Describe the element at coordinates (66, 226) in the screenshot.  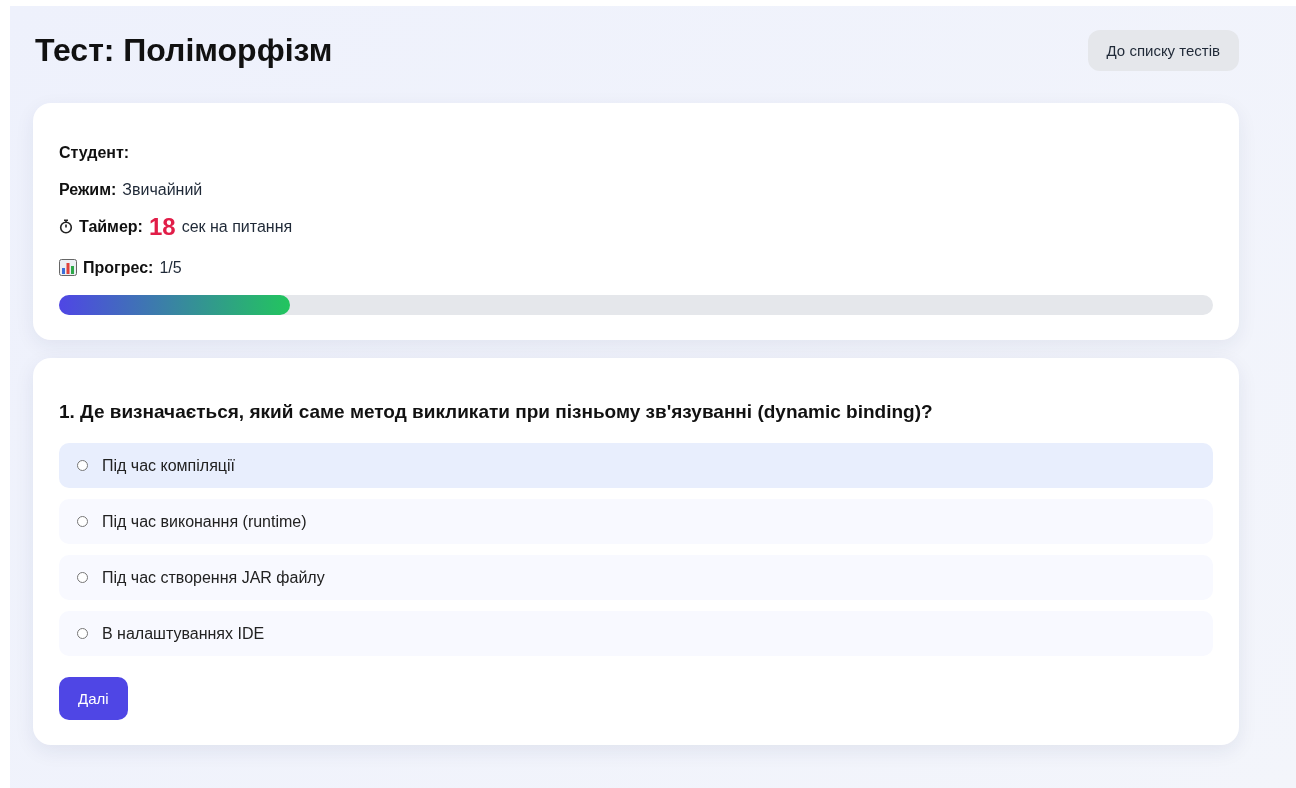
I see `stopwatch-icon` at that location.